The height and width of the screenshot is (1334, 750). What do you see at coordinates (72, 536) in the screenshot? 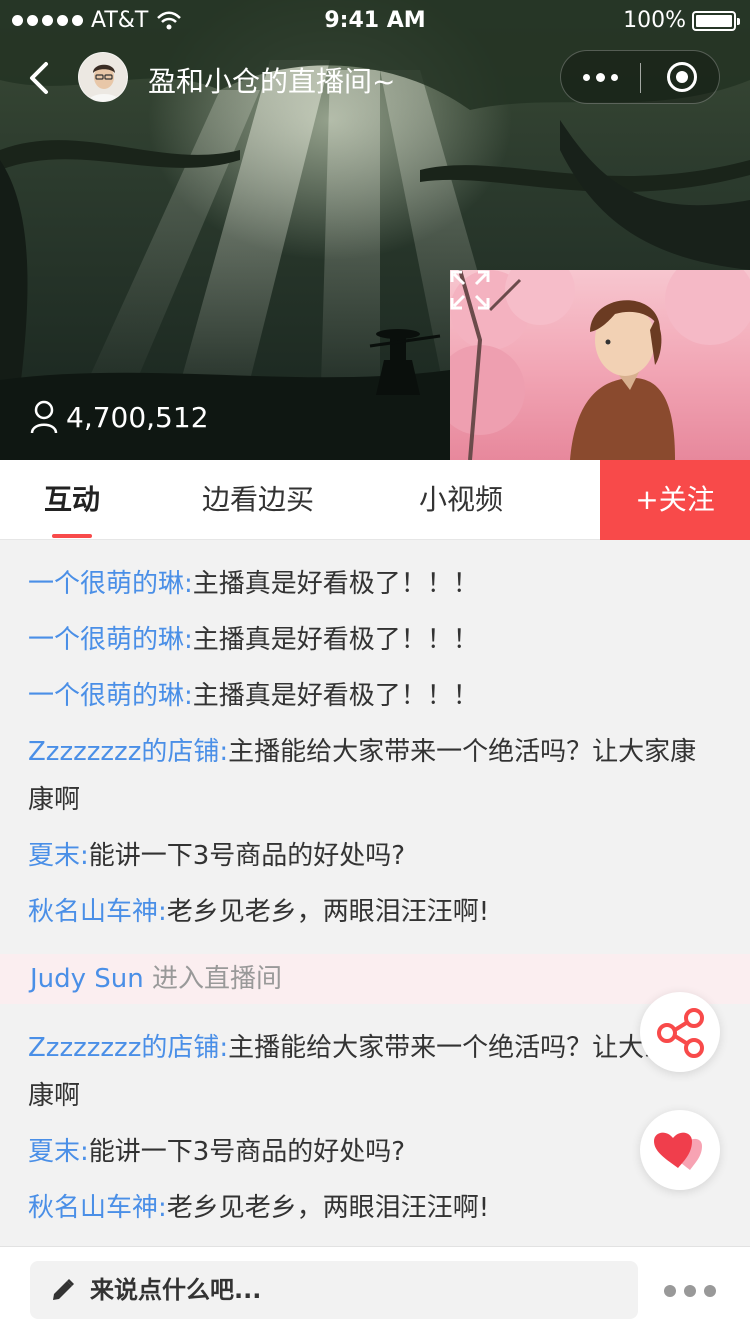
I see `tab-active-indicator` at bounding box center [72, 536].